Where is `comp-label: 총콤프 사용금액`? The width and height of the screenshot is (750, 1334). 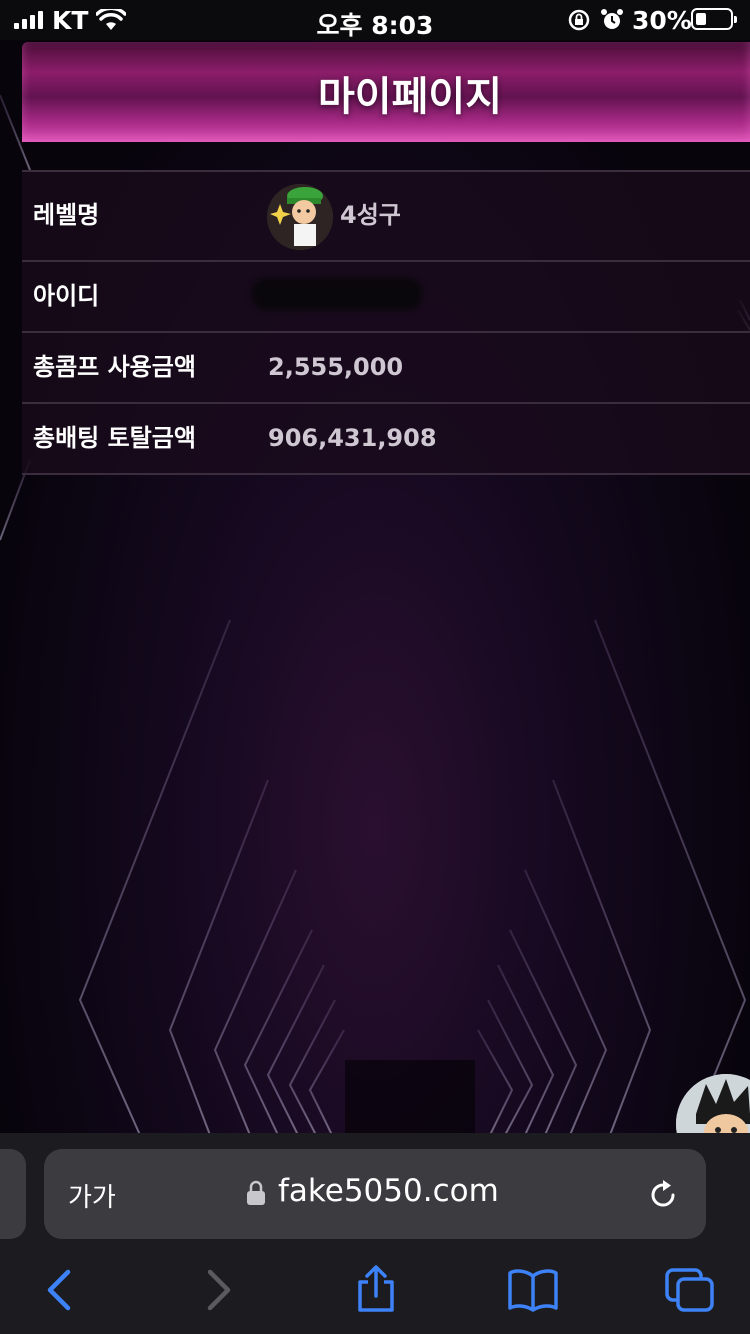 comp-label: 총콤프 사용금액 is located at coordinates (114, 367).